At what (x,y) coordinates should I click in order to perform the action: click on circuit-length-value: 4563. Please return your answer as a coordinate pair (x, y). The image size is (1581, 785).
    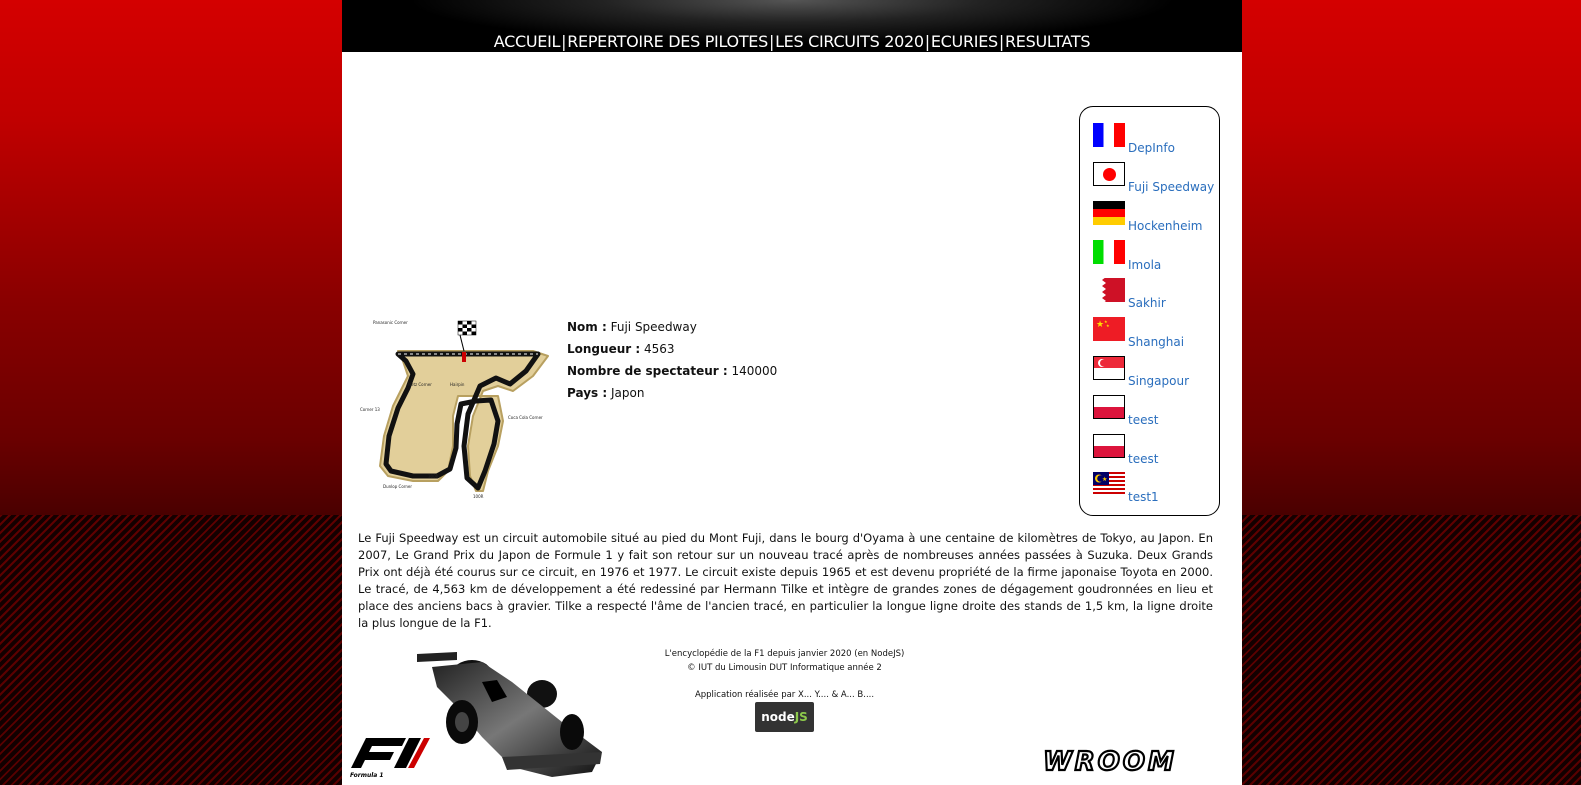
    Looking at the image, I should click on (659, 349).